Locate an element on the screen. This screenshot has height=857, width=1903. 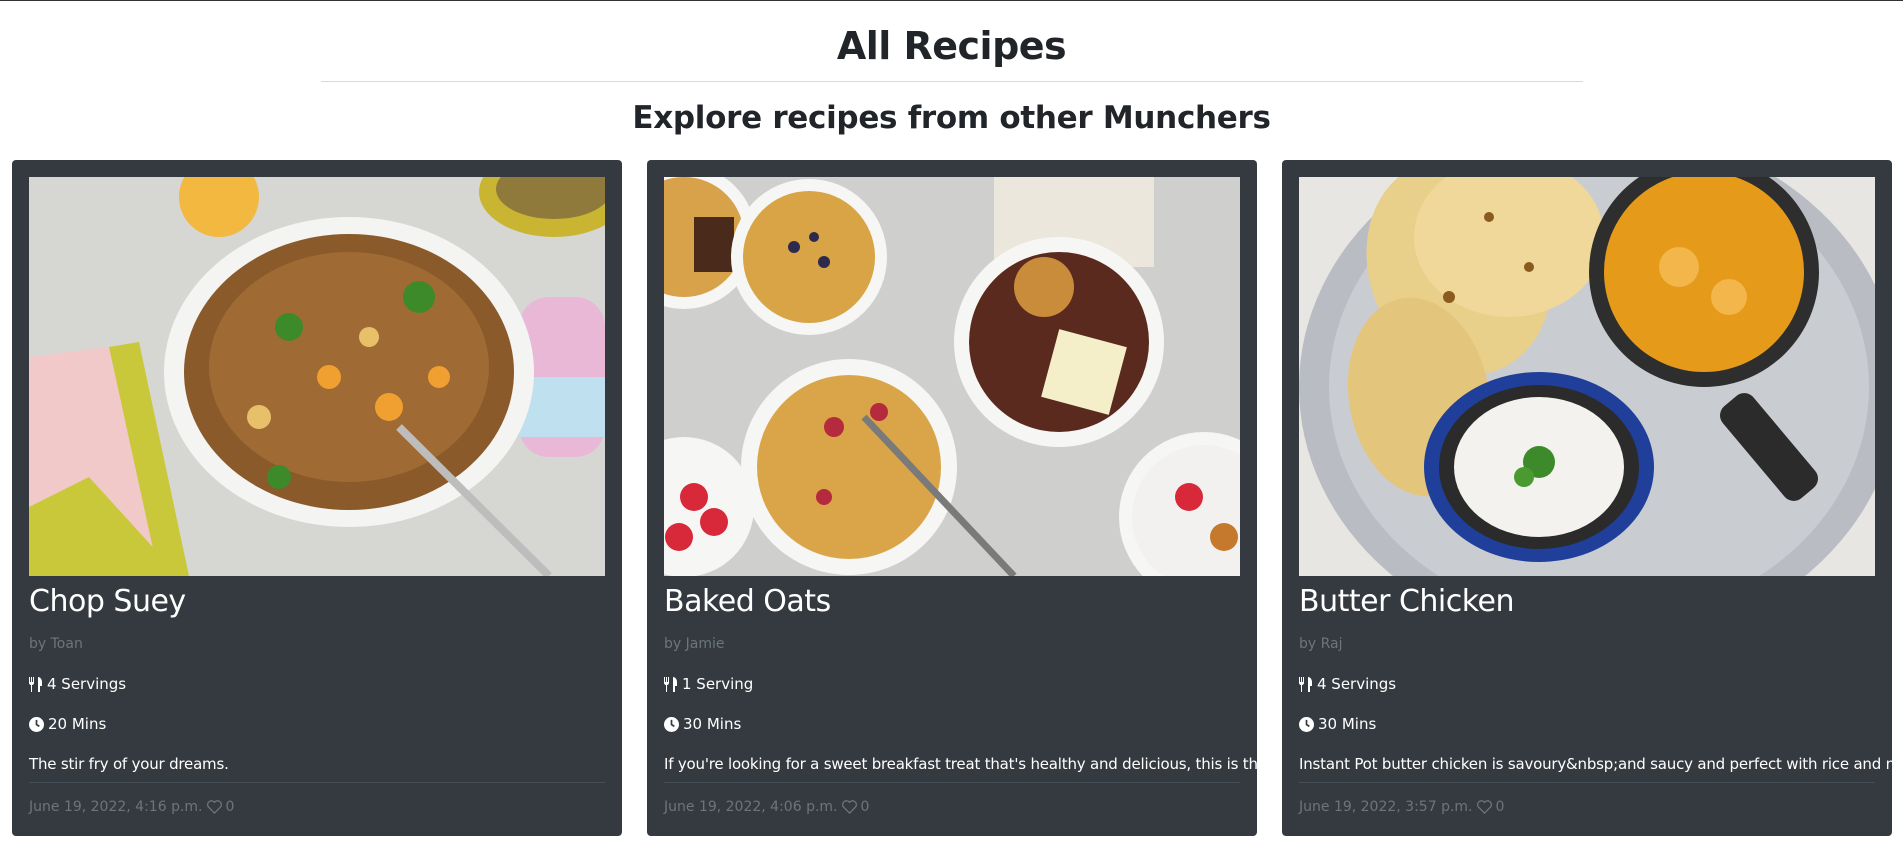
recipe-footer: June 19, 2022, 4:06 p.m. 0 is located at coordinates (952, 798).